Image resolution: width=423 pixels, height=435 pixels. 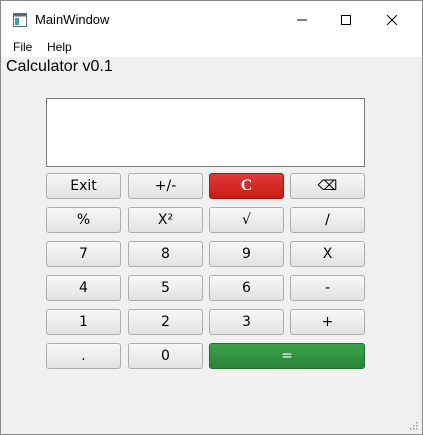 What do you see at coordinates (165, 220) in the screenshot?
I see `square-button: X²` at bounding box center [165, 220].